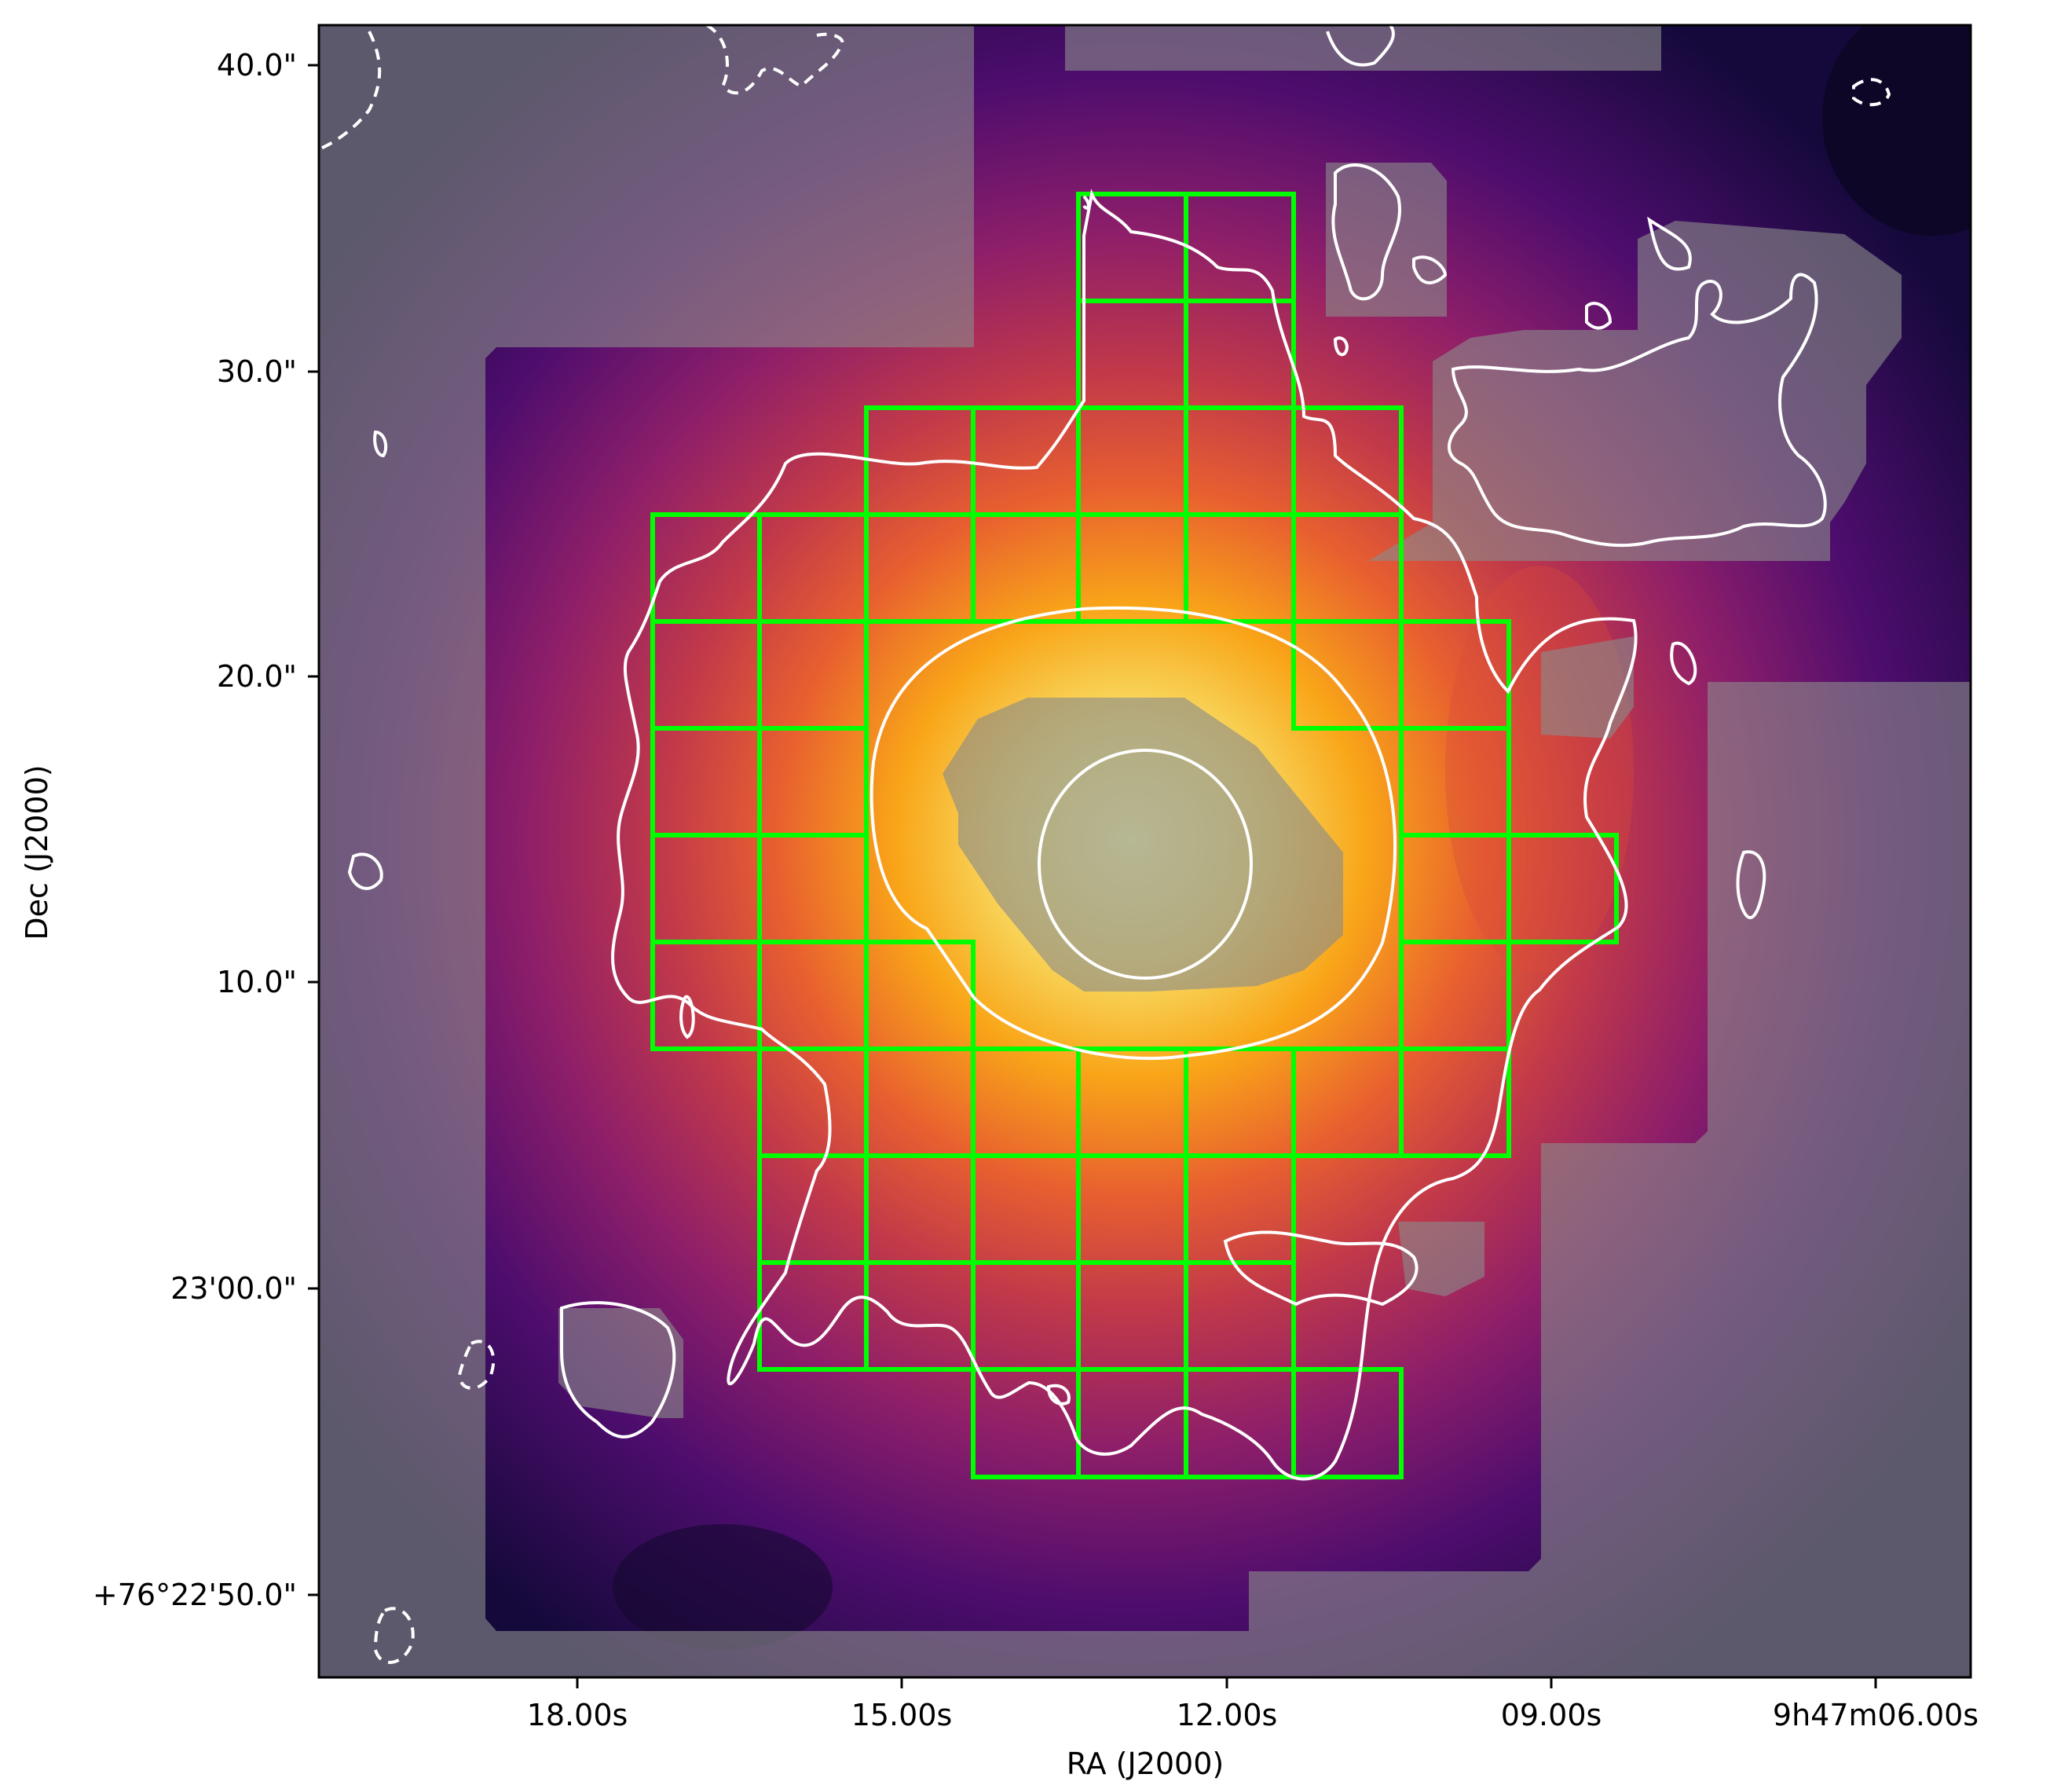 The image size is (2072, 1785). What do you see at coordinates (257, 65) in the screenshot?
I see `y-tick-label: 40.0"` at bounding box center [257, 65].